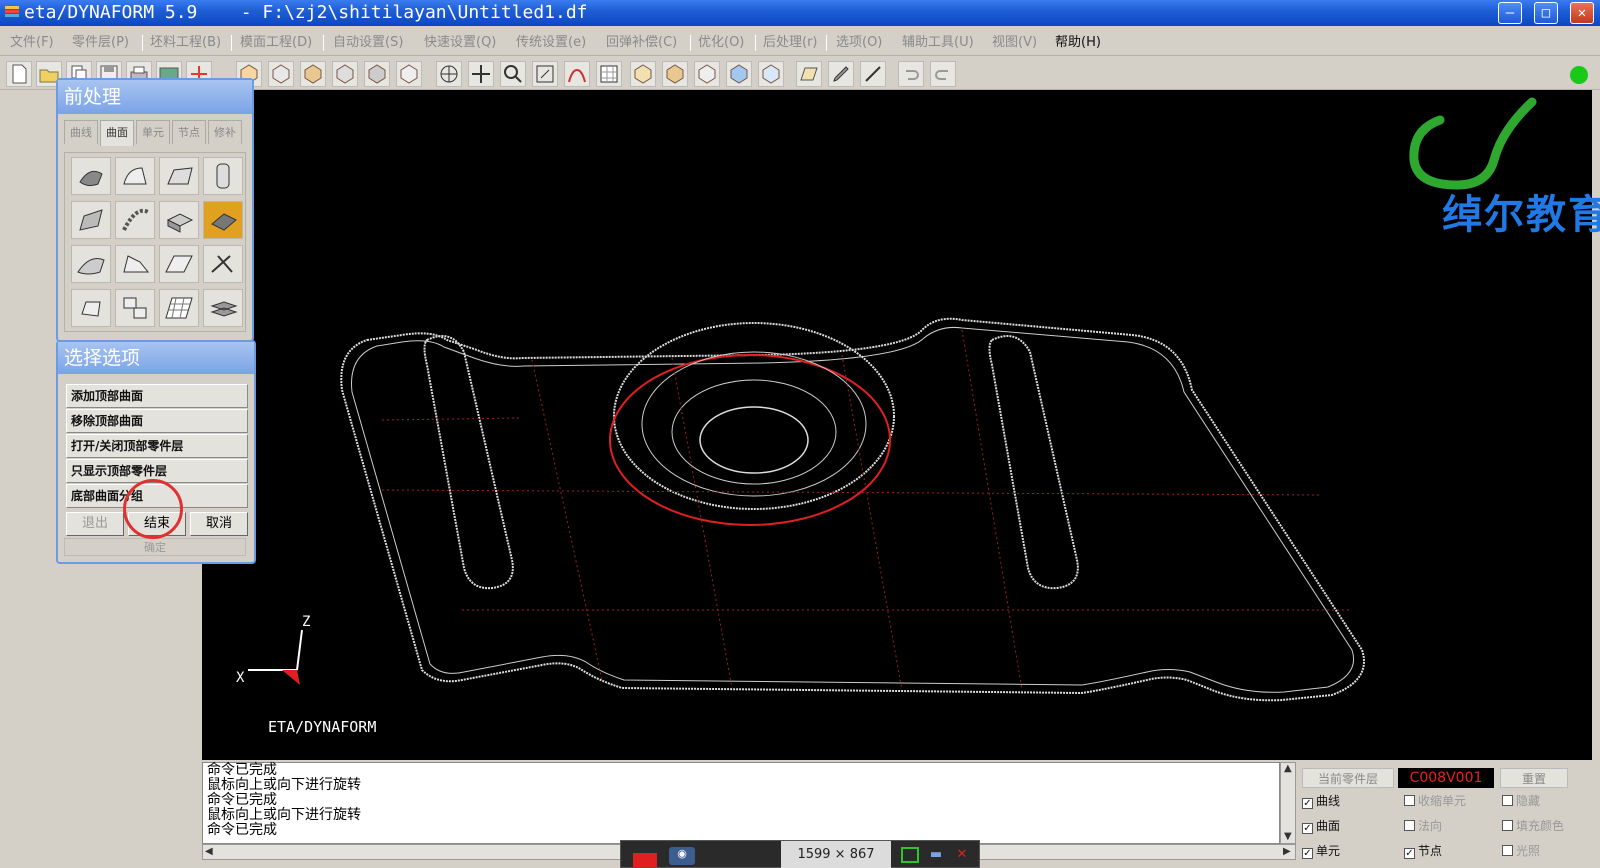 This screenshot has width=1600, height=868. Describe the element at coordinates (185, 43) in the screenshot. I see `menu-blank: 坯料工程(B)` at that location.